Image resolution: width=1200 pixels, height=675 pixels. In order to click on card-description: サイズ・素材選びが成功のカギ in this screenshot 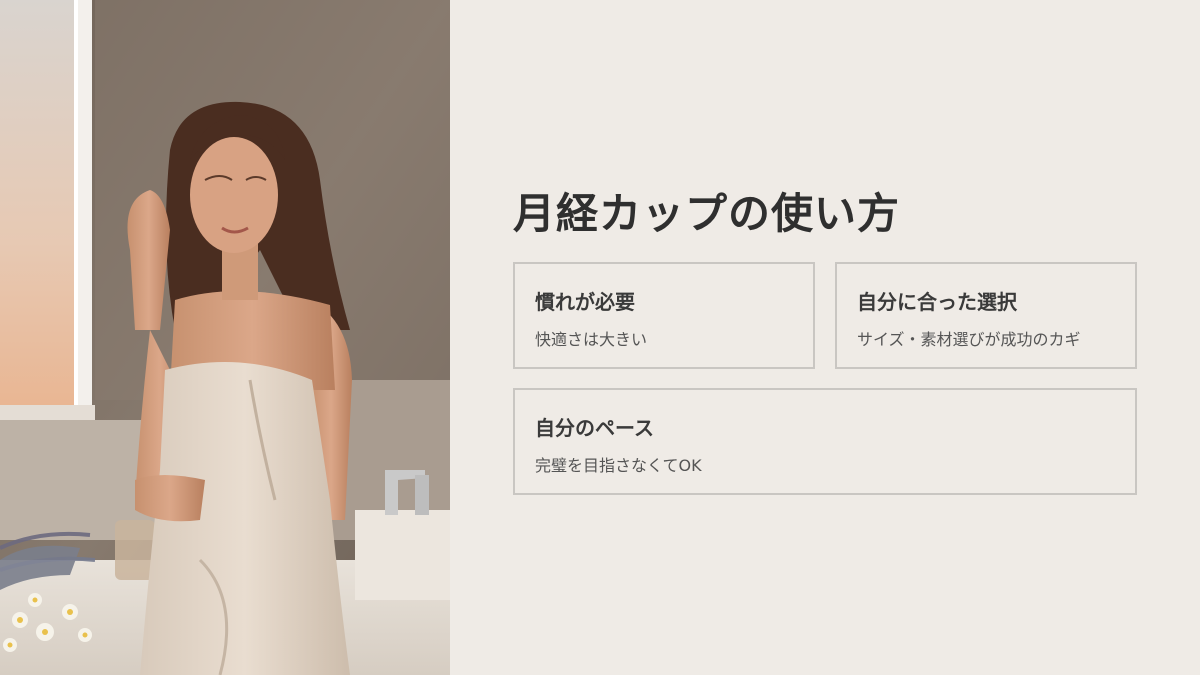, I will do `click(969, 339)`.